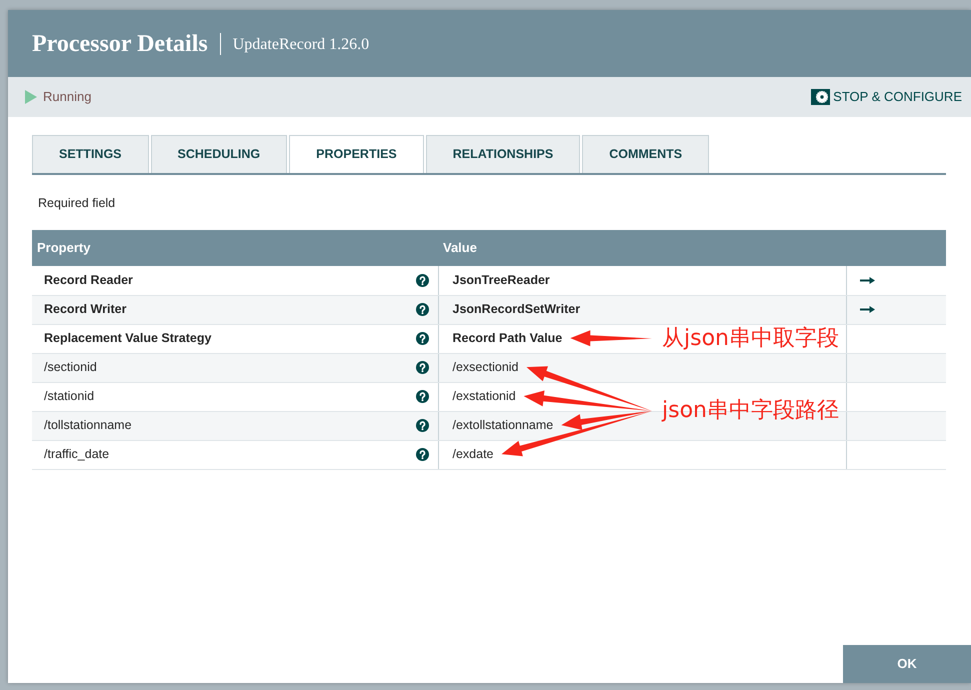 This screenshot has width=971, height=690. Describe the element at coordinates (235, 248) in the screenshot. I see `column-header: Property` at that location.